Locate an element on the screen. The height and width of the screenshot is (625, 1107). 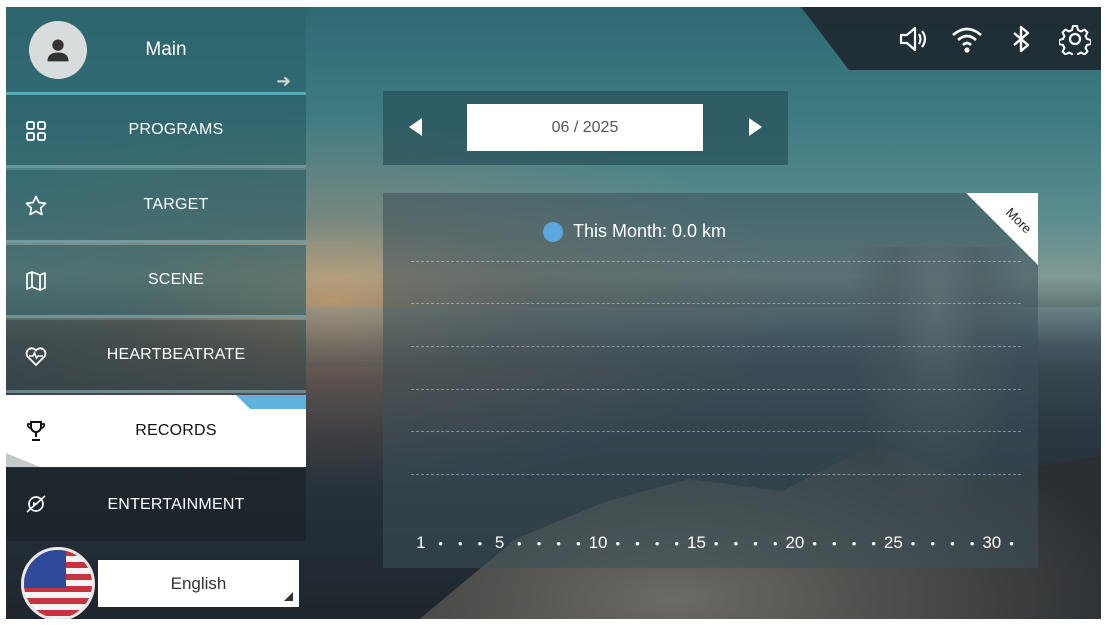
entertainment-icon is located at coordinates (36, 504).